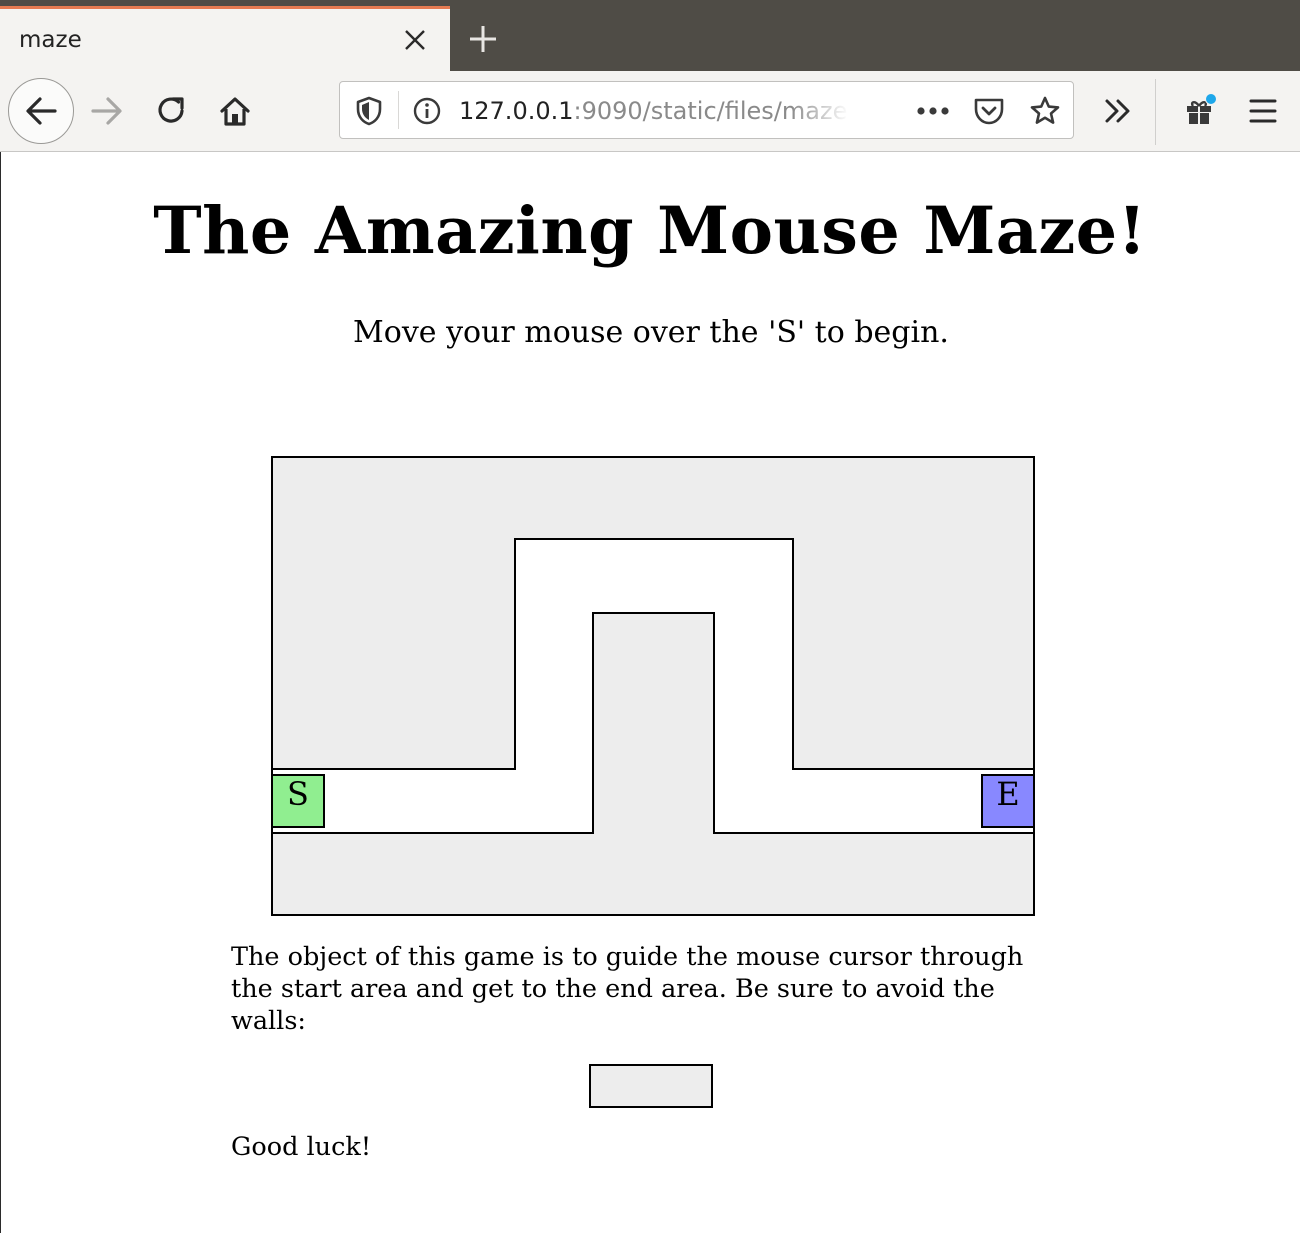  I want to click on instructions-text: Move your mouse over the 'S' to begin., so click(651, 332).